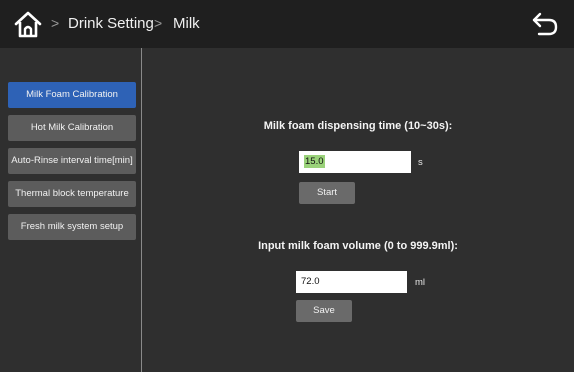 This screenshot has height=372, width=574. I want to click on home-icon, so click(28, 24).